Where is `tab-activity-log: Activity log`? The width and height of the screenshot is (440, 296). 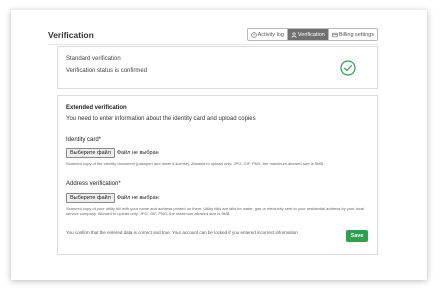
tab-activity-log: Activity log is located at coordinates (267, 34).